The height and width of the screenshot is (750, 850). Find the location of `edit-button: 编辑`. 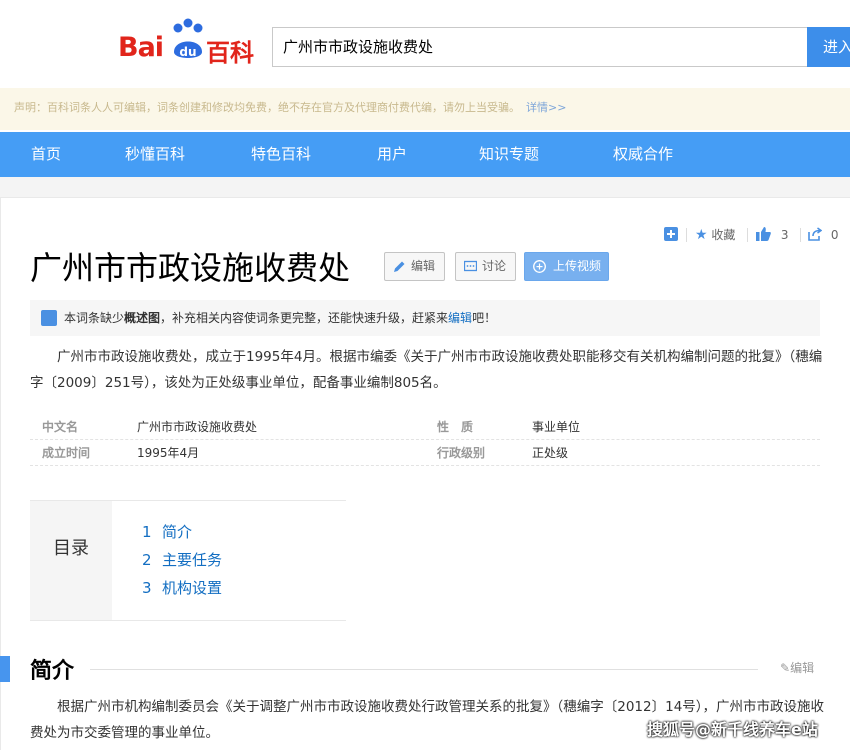

edit-button: 编辑 is located at coordinates (414, 266).